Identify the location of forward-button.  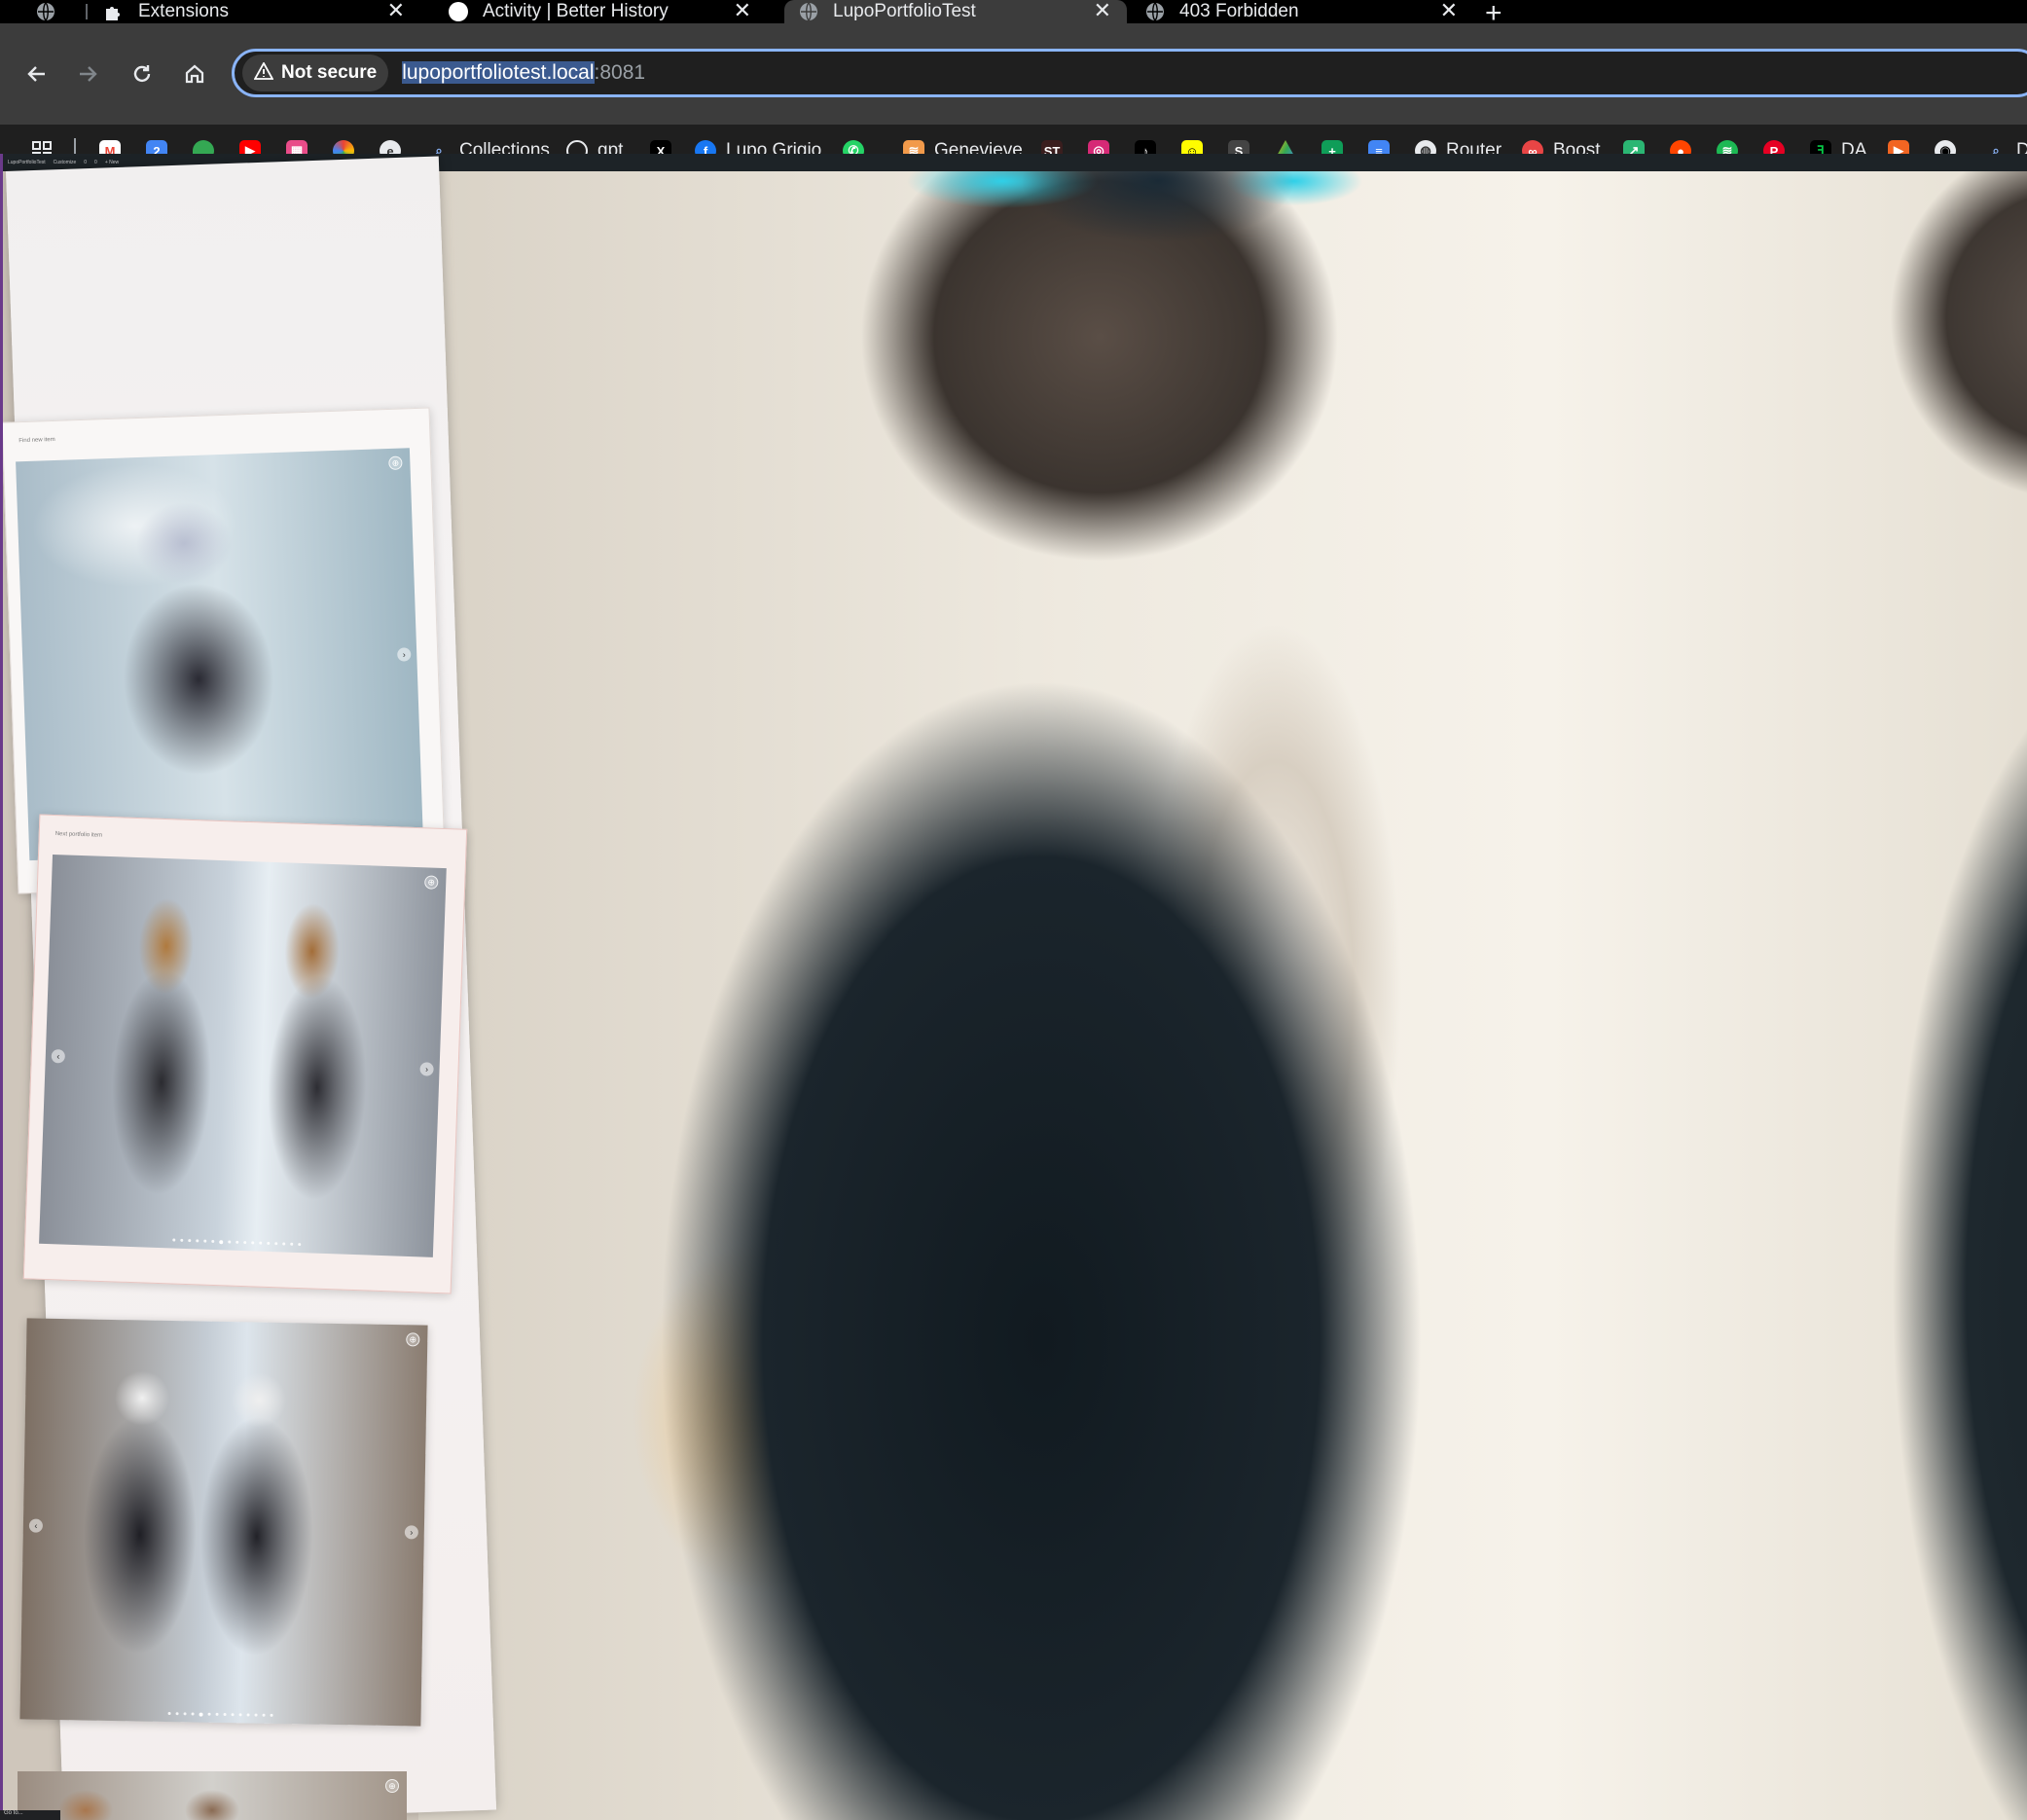
(87, 73).